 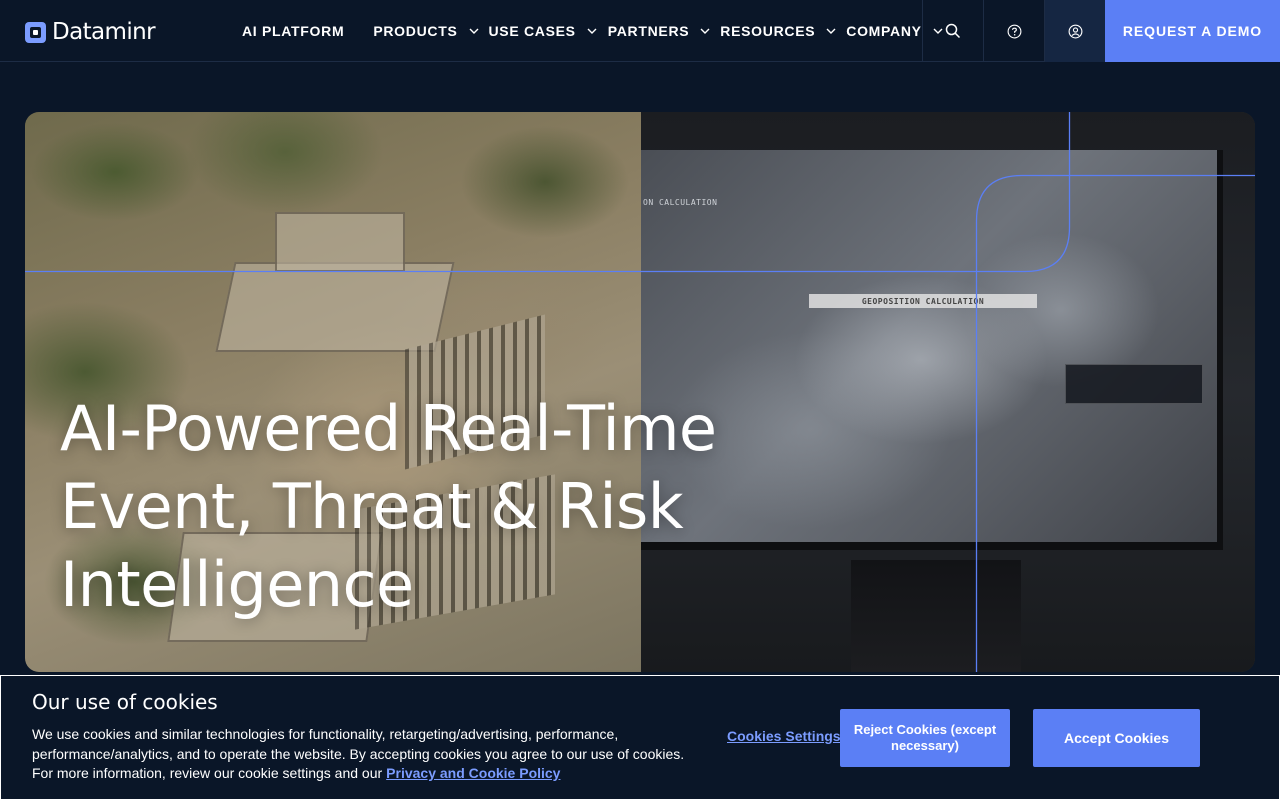 What do you see at coordinates (648, 31) in the screenshot?
I see `nav-item-label: PARTNERS` at bounding box center [648, 31].